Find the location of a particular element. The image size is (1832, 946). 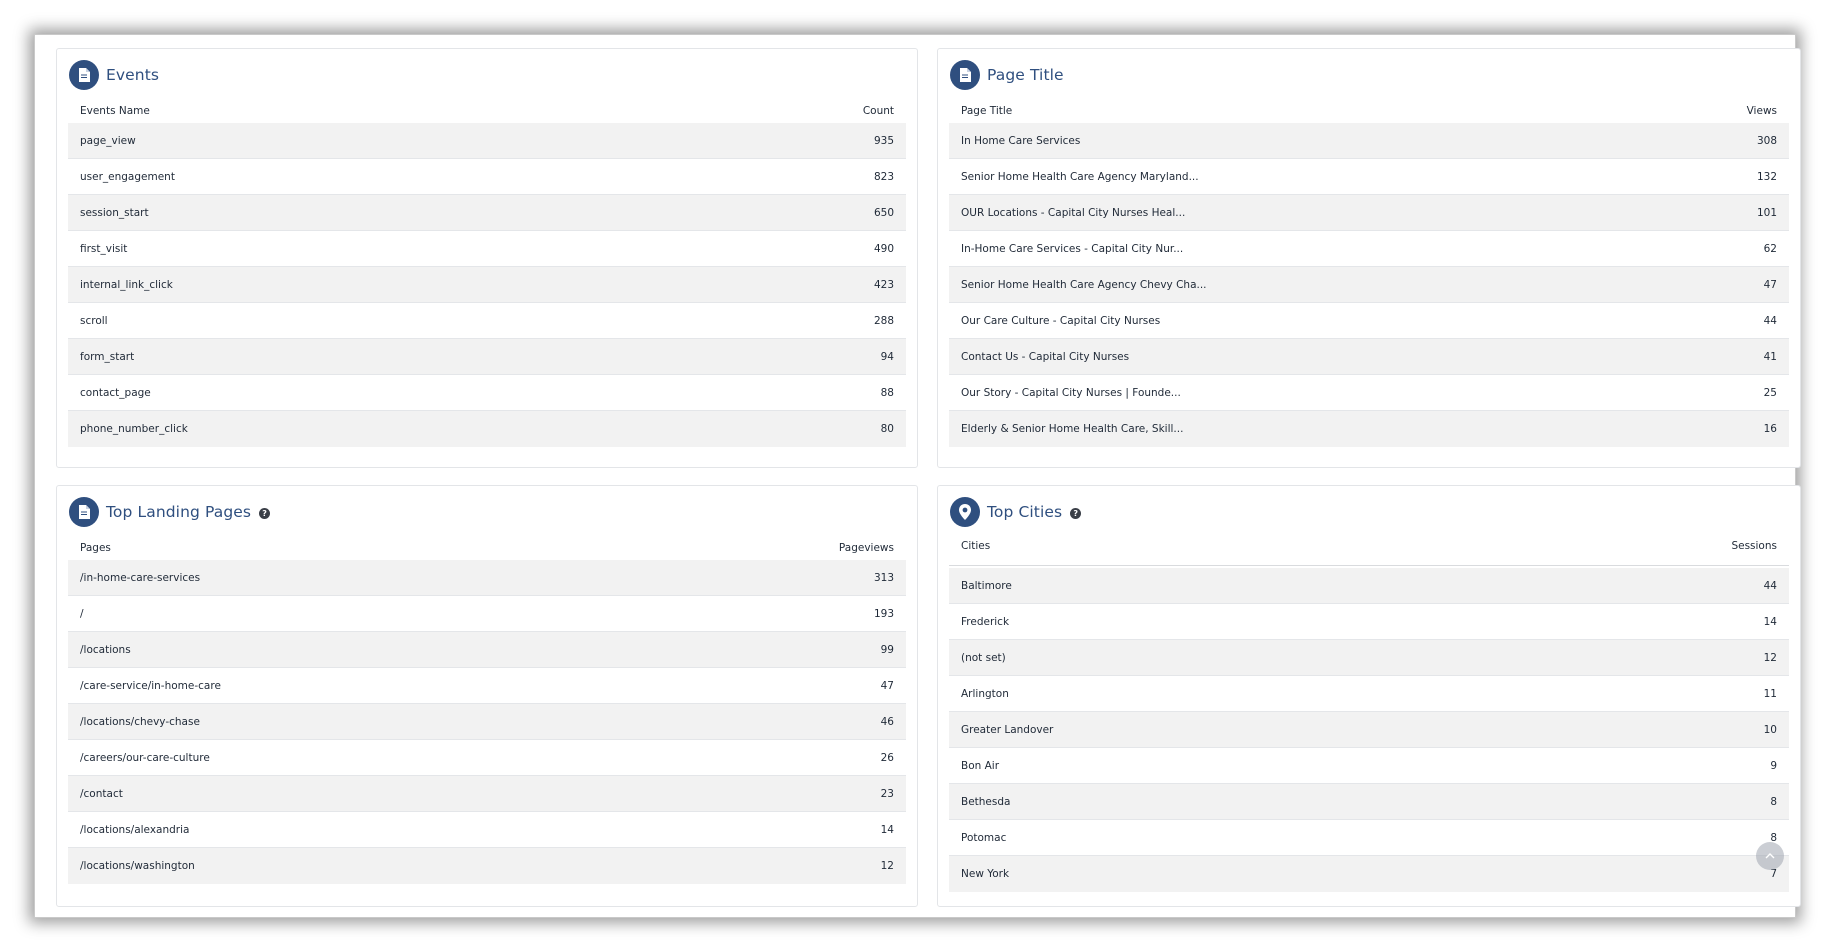

row-value: 47 is located at coordinates (887, 685).